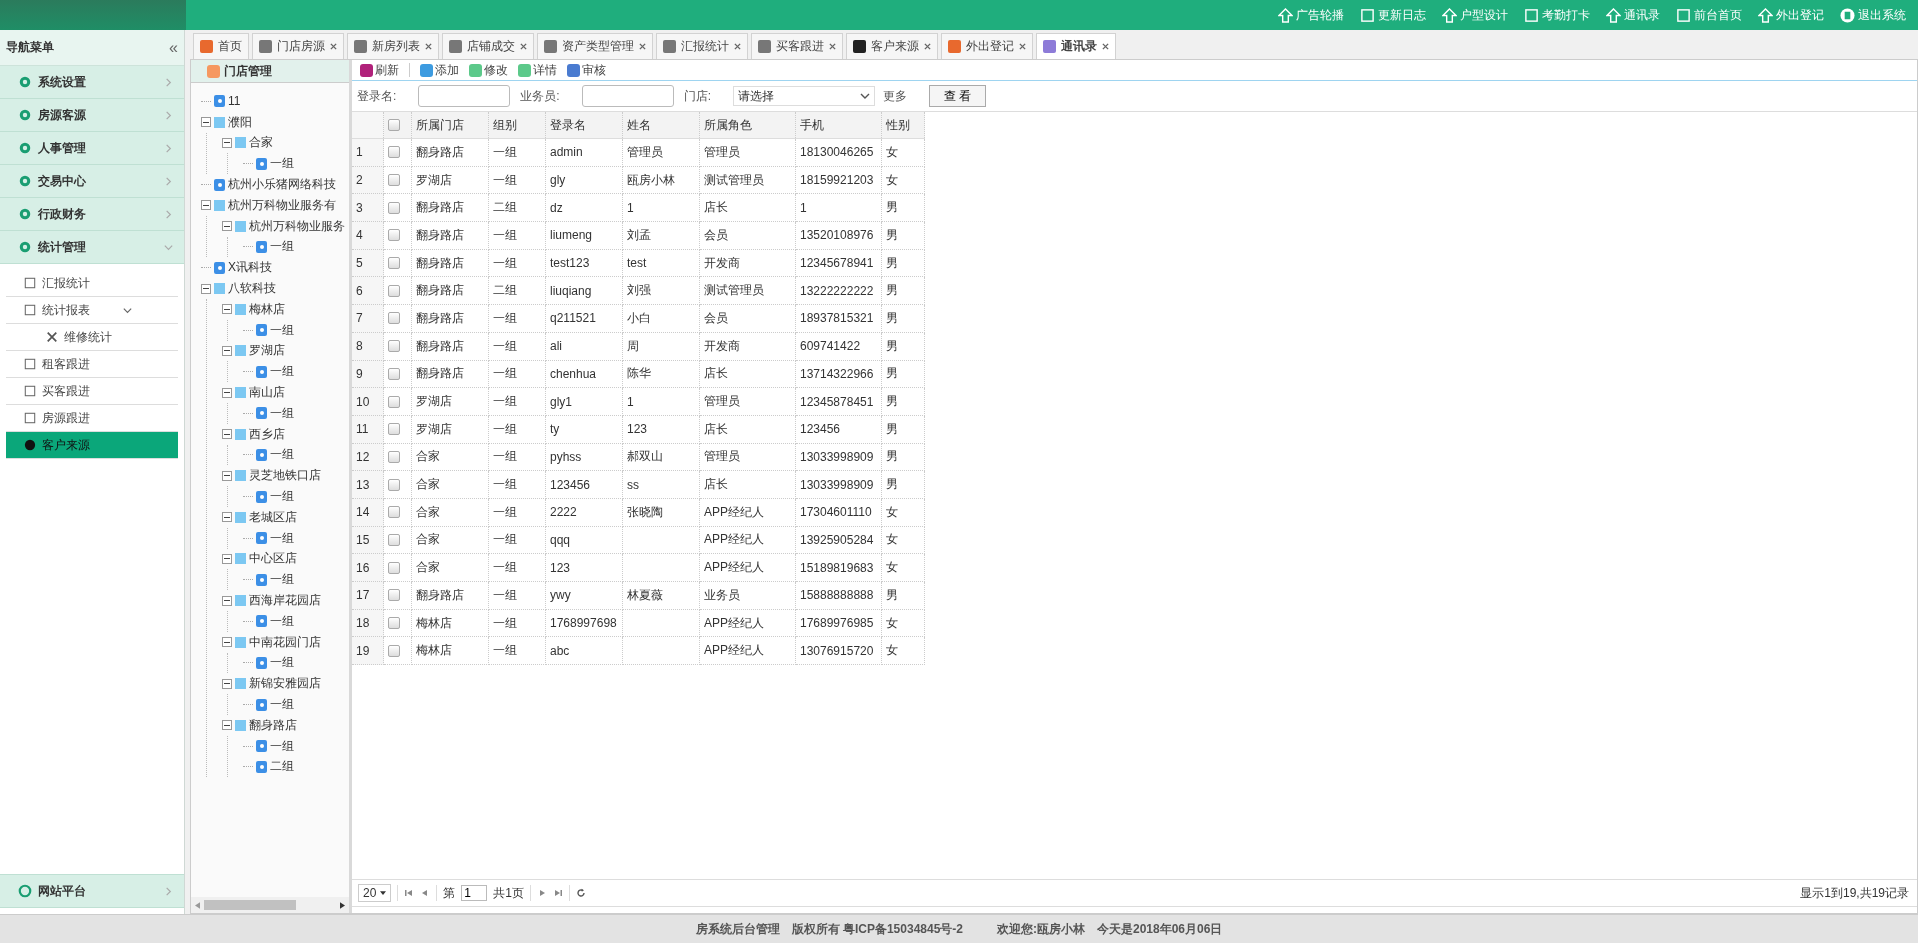 This screenshot has height=943, width=1918. I want to click on page-input: 1, so click(474, 893).